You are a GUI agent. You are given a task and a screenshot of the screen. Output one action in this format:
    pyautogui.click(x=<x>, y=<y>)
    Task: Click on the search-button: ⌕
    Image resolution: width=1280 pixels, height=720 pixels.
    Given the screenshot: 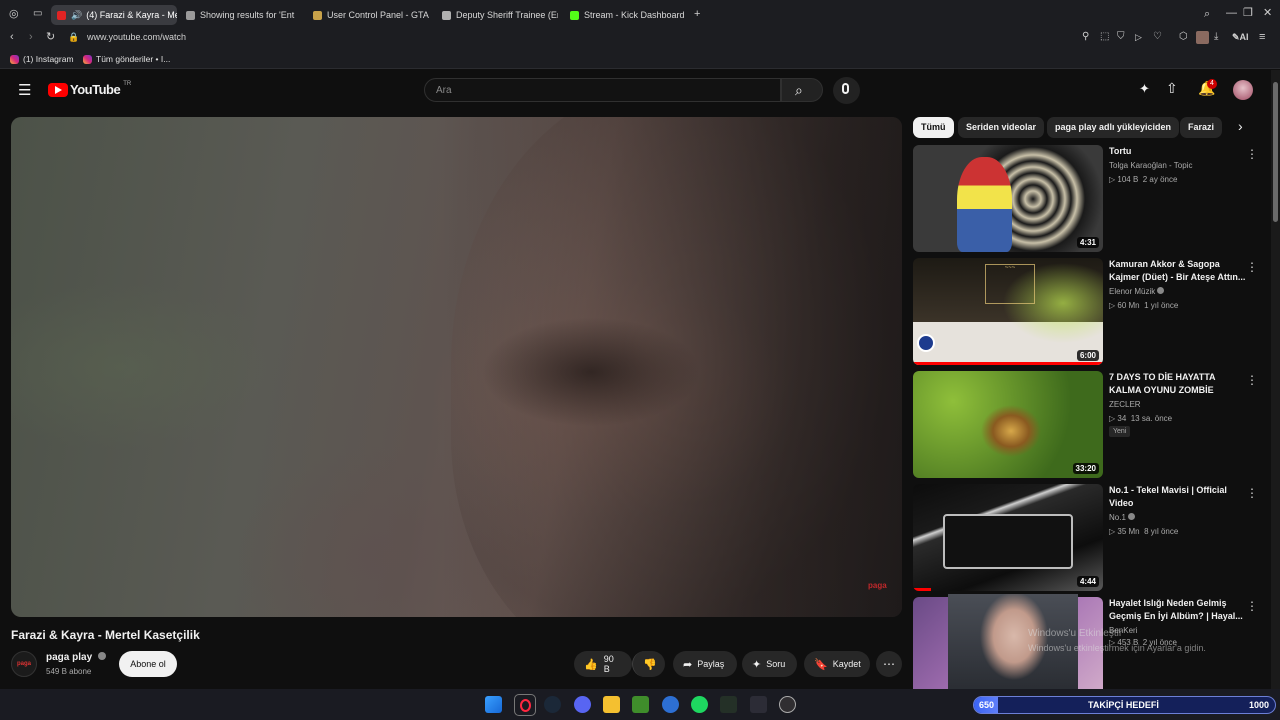 What is the action you would take?
    pyautogui.click(x=802, y=90)
    